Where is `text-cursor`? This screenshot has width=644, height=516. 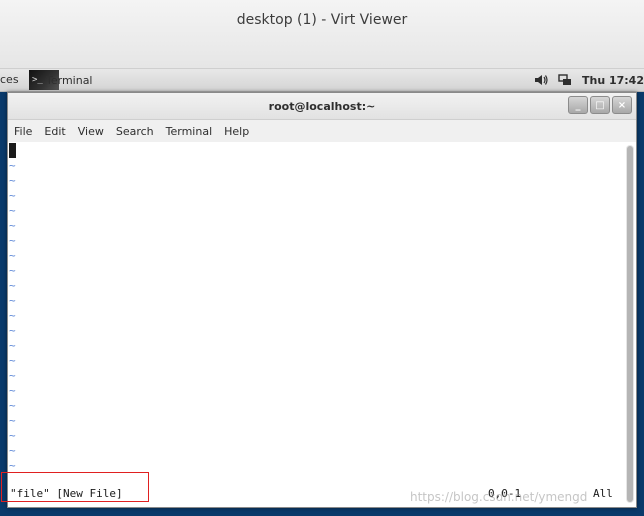
text-cursor is located at coordinates (12, 150).